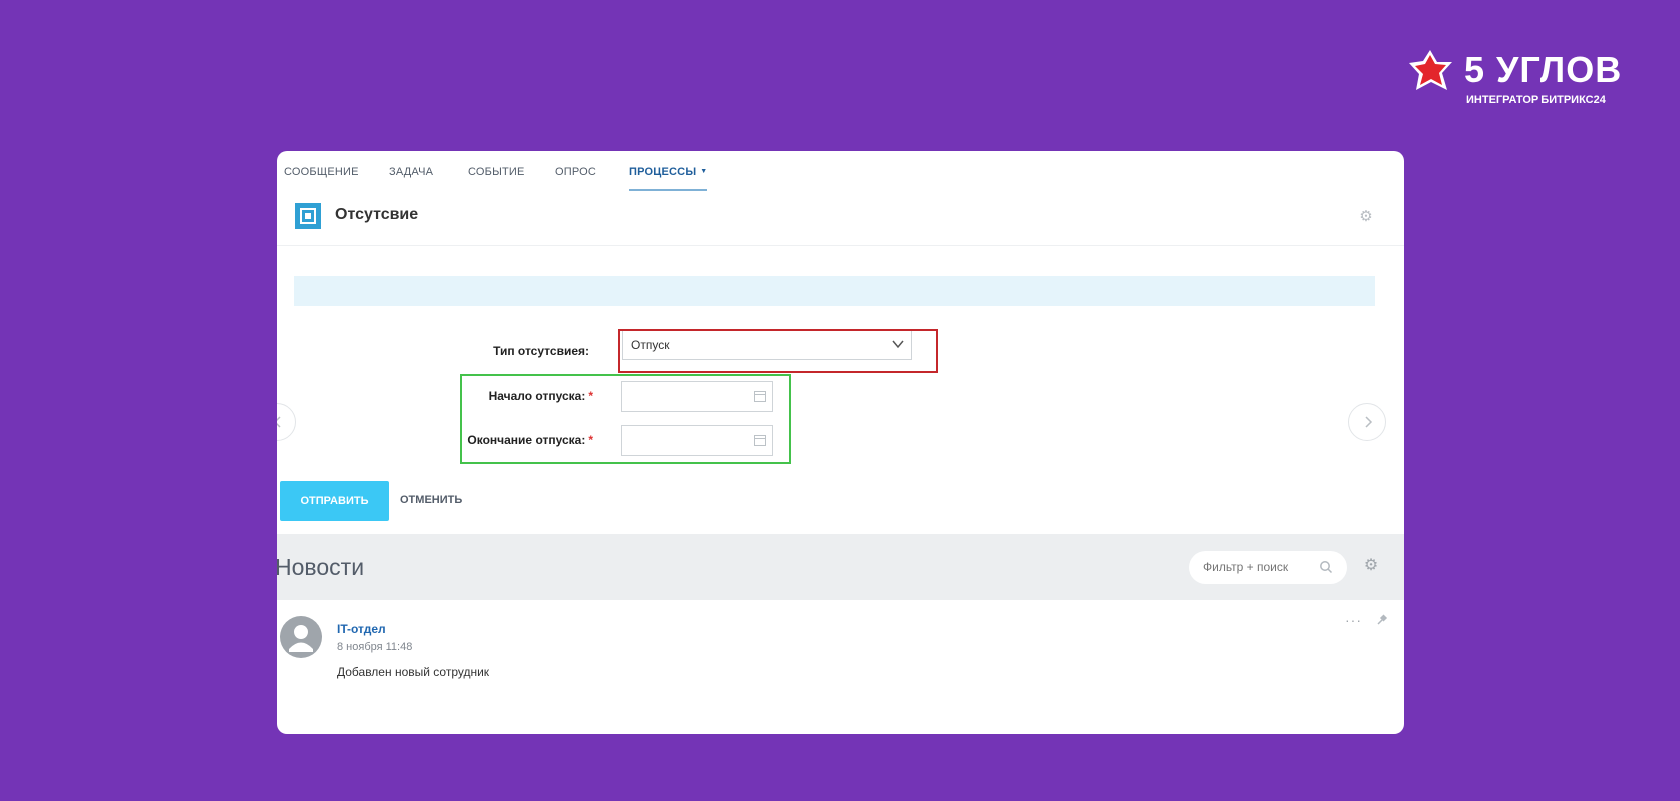 Image resolution: width=1680 pixels, height=801 pixels. What do you see at coordinates (840, 172) in the screenshot?
I see `post-type-tabs: СООБЩЕНИЕ ЗАДАЧА СОБЫТИЕ ОПРОС ПРОЦЕССЫ ▼` at bounding box center [840, 172].